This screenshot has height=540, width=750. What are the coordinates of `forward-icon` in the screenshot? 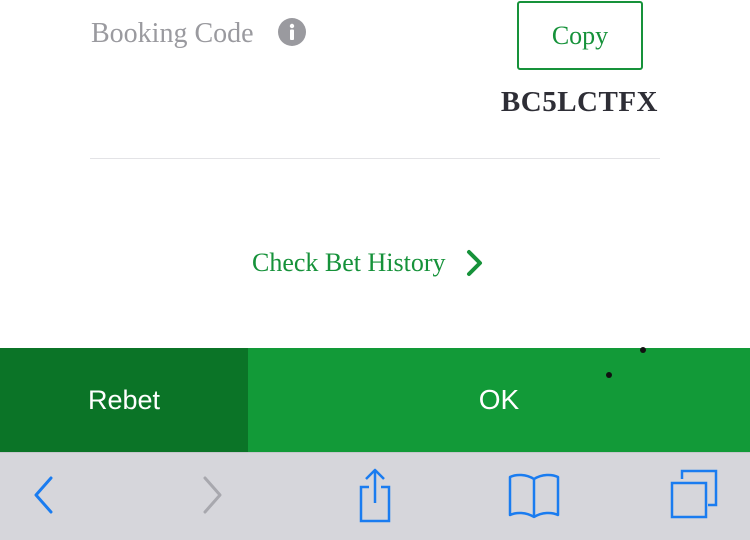 It's located at (212, 497).